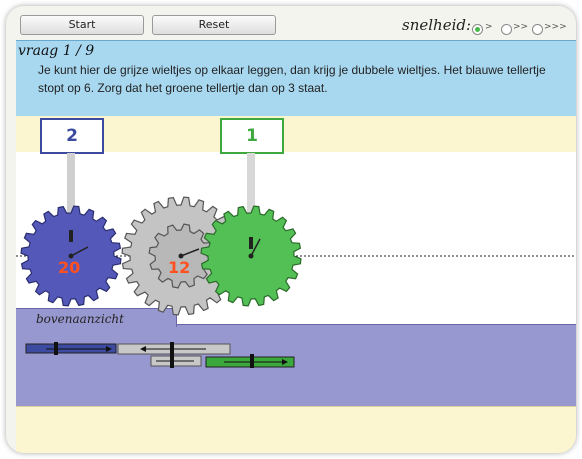  I want to click on blue-gear-teeth-count: 20, so click(69, 267).